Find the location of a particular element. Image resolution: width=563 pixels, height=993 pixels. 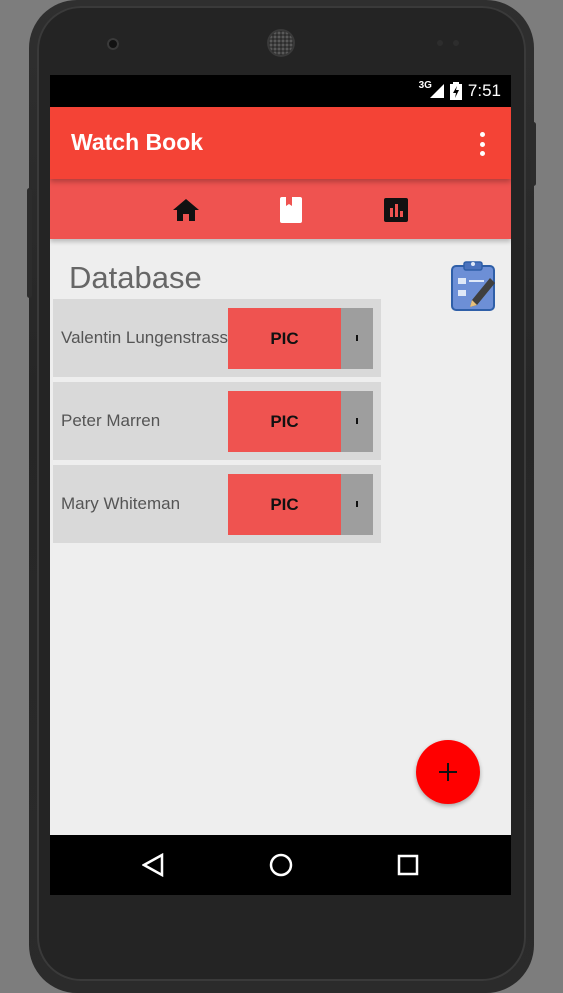

overflow-menu-icon is located at coordinates (482, 144).